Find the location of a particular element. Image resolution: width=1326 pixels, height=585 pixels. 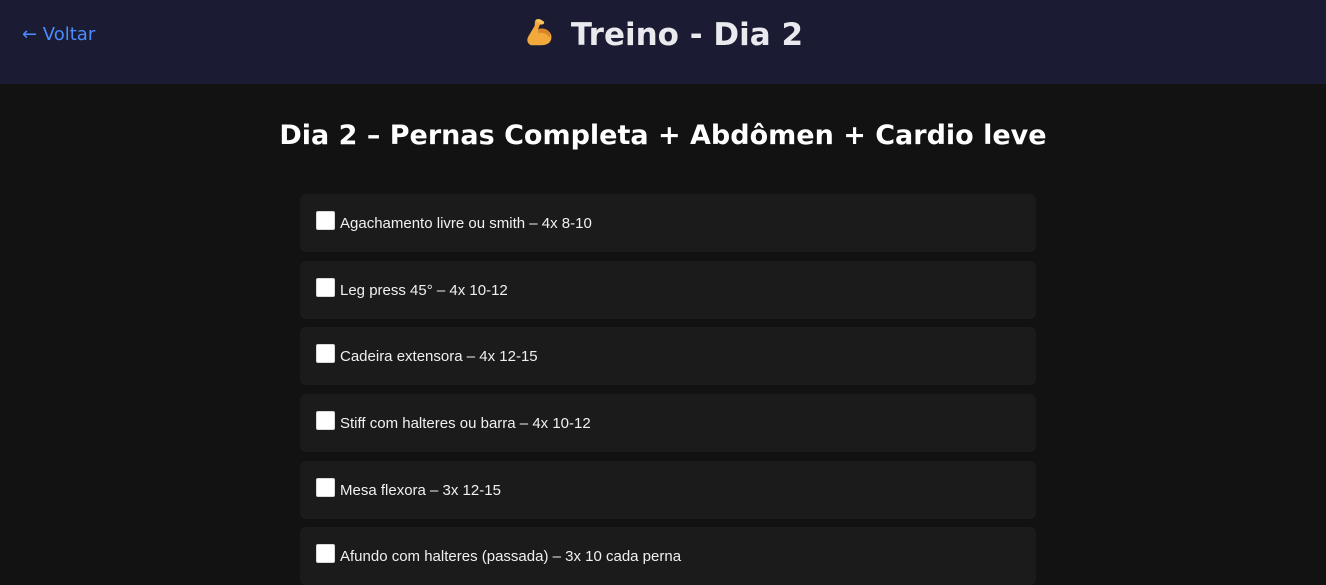

exercise-label: Mesa flexora – 3x 12-15 is located at coordinates (420, 490).